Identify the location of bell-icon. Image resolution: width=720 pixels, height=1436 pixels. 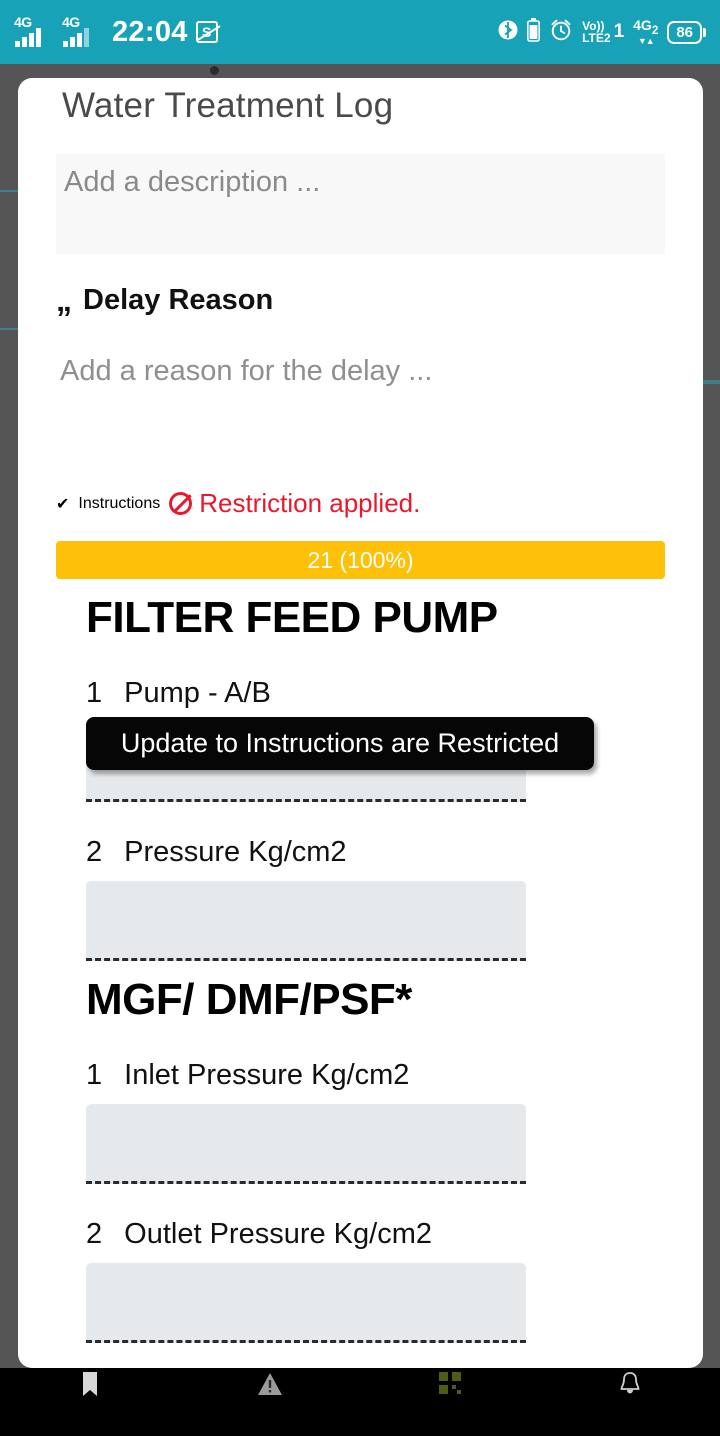
(630, 1383).